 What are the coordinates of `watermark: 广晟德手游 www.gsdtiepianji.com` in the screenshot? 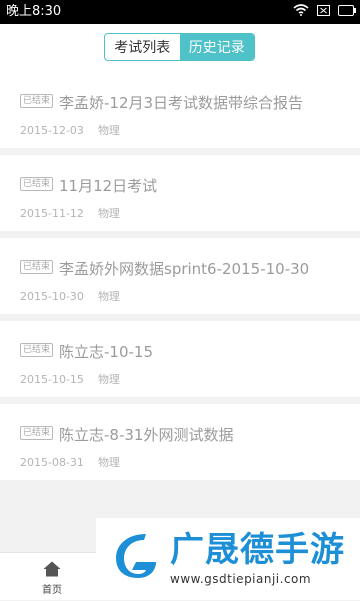 It's located at (228, 559).